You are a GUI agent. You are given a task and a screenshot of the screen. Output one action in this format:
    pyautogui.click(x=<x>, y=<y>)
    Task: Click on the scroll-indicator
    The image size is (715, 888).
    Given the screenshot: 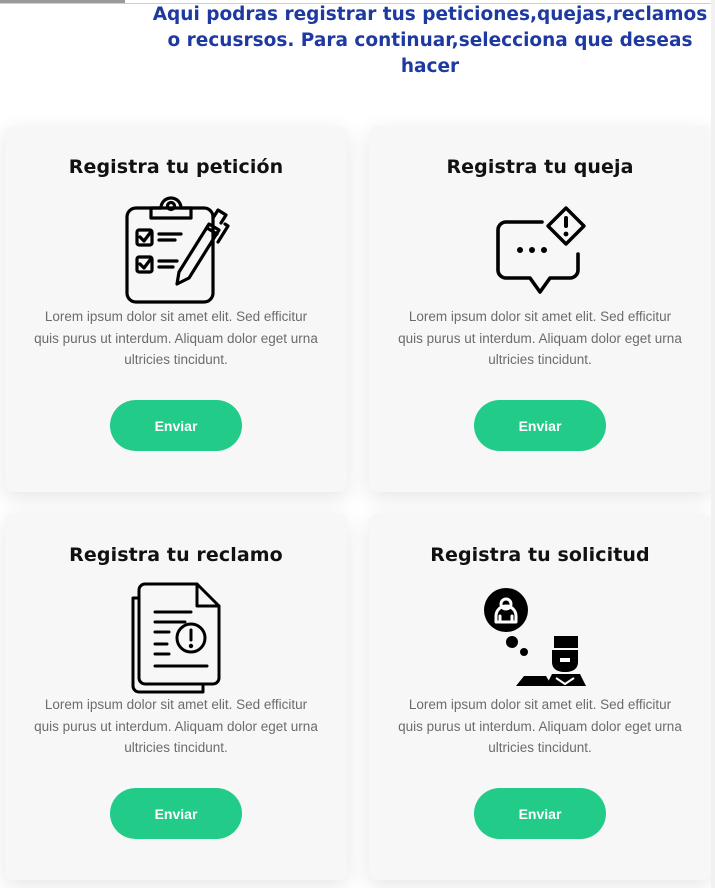 What is the action you would take?
    pyautogui.click(x=62, y=1)
    